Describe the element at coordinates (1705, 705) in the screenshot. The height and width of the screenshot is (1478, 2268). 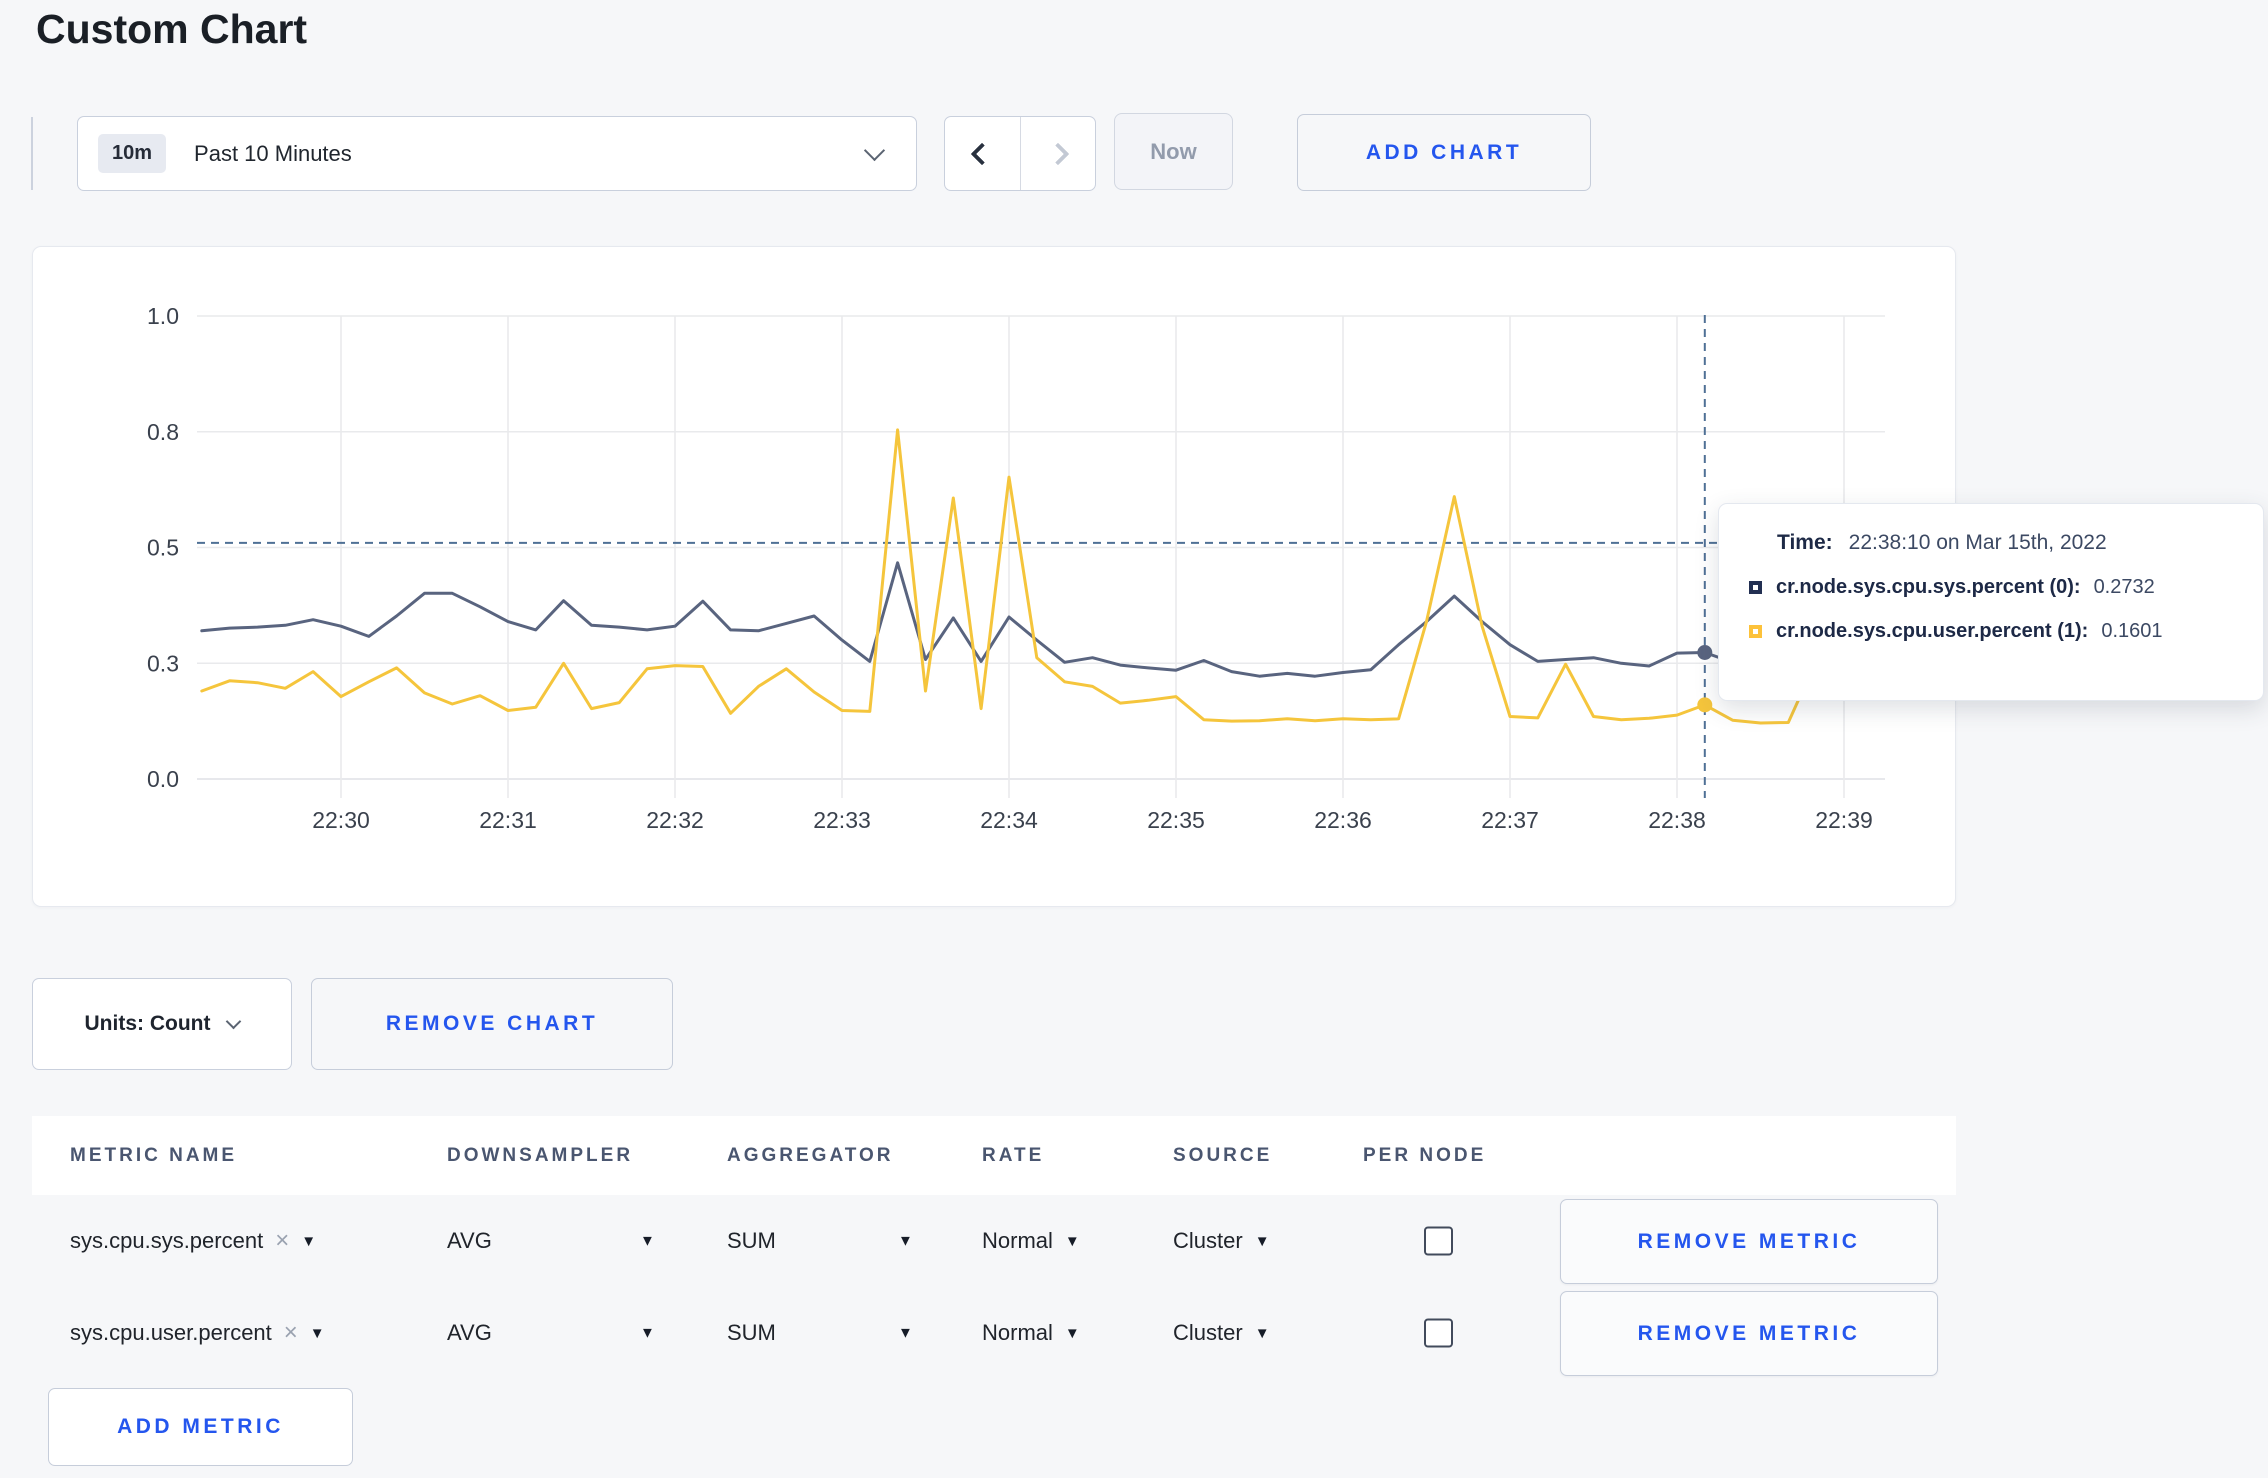
I see `hover-point-user` at that location.